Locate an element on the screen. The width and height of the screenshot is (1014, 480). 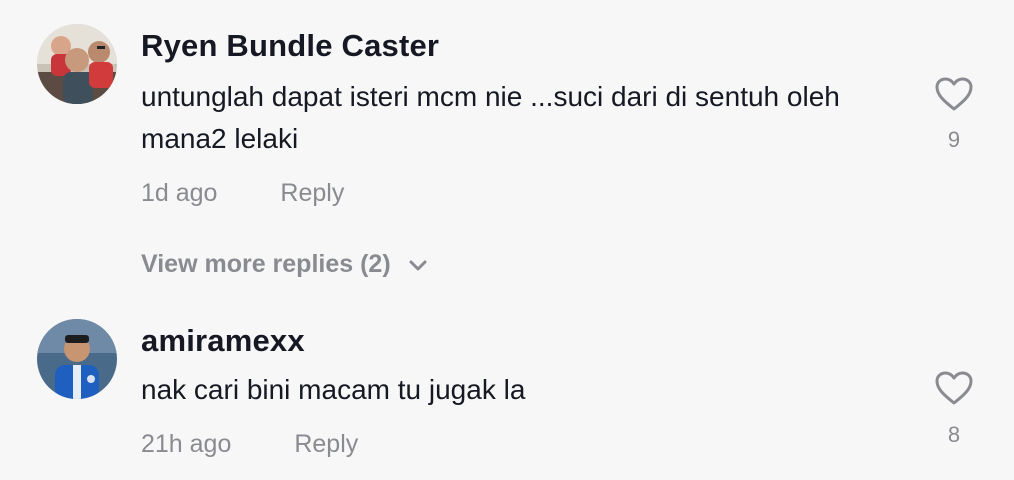
like-count: 8 is located at coordinates (954, 434).